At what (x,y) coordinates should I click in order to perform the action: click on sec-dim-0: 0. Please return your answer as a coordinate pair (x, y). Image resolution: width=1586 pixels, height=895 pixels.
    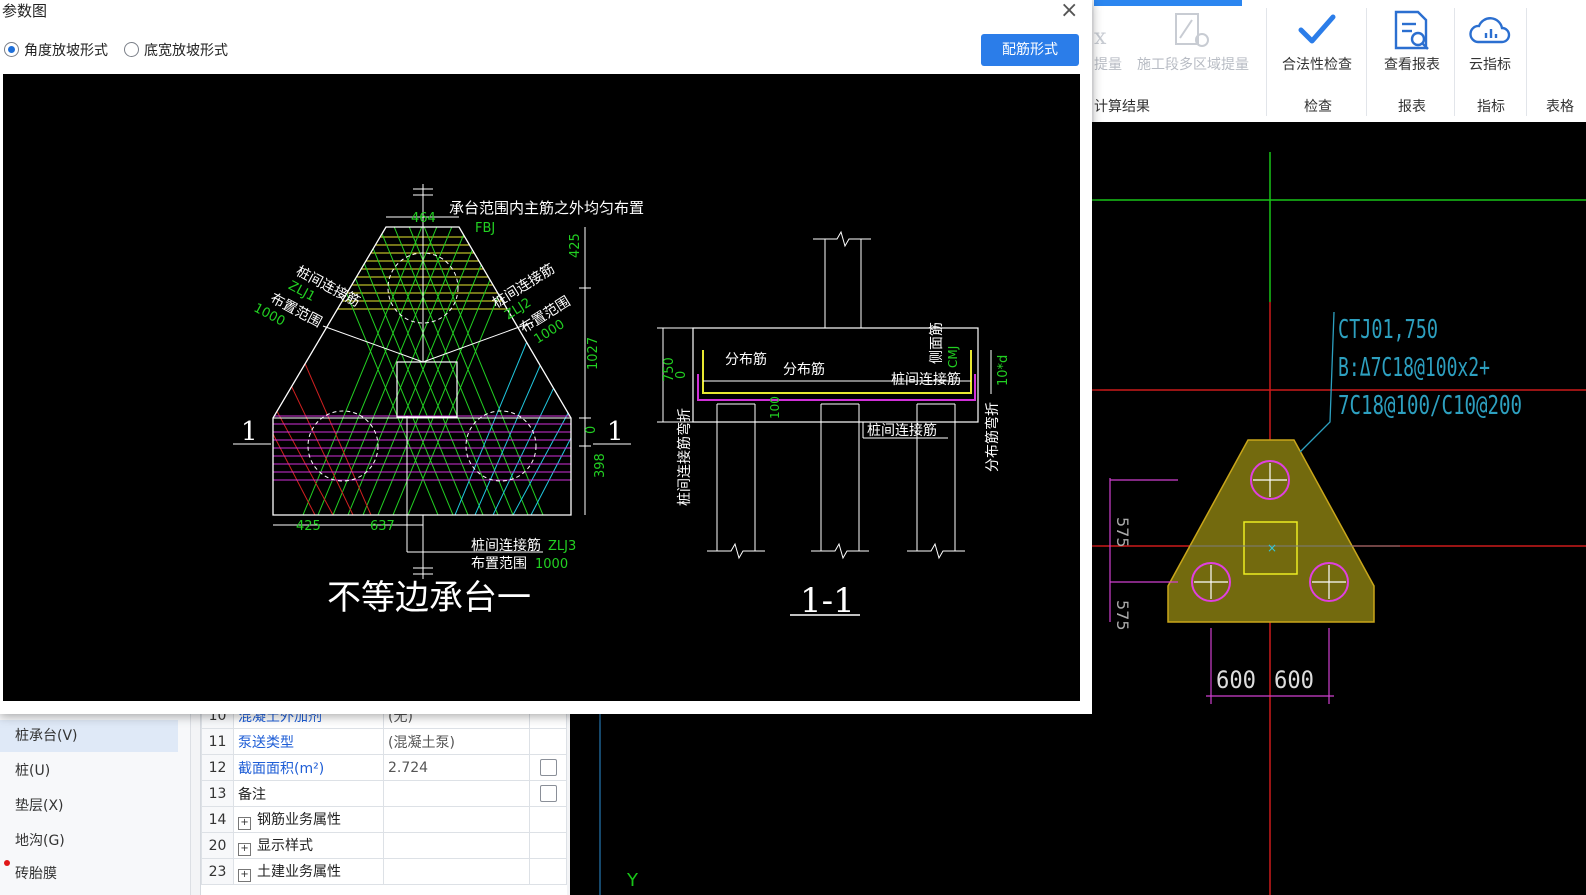
    Looking at the image, I should click on (681, 375).